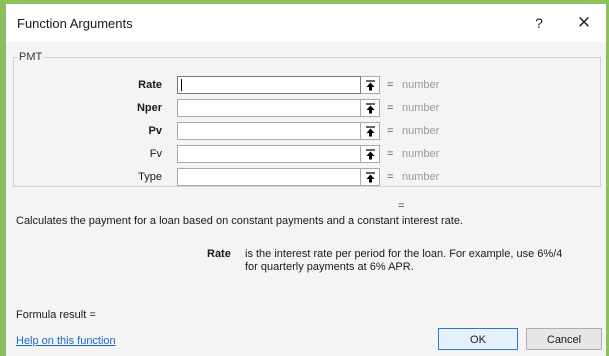 Image resolution: width=609 pixels, height=356 pixels. Describe the element at coordinates (269, 85) in the screenshot. I see `rate-input` at that location.